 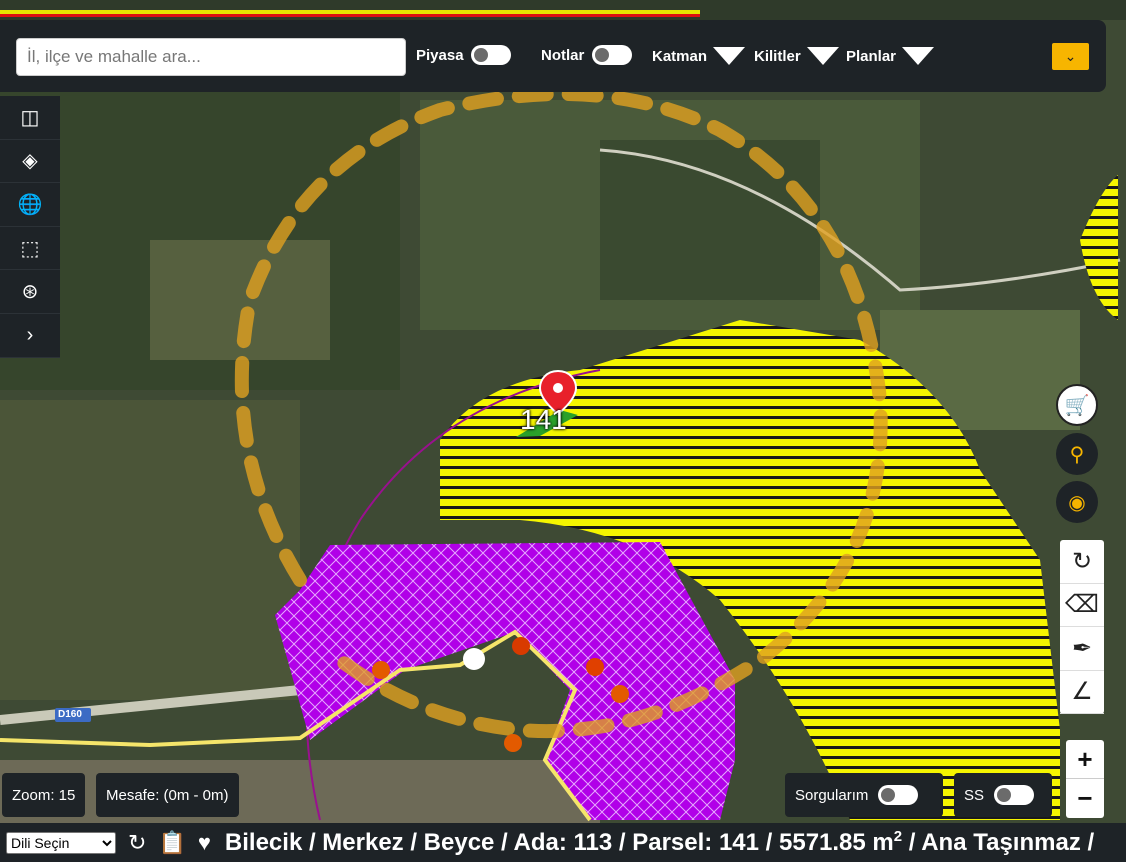 I want to click on planlar-menu: Planlar, so click(x=890, y=56).